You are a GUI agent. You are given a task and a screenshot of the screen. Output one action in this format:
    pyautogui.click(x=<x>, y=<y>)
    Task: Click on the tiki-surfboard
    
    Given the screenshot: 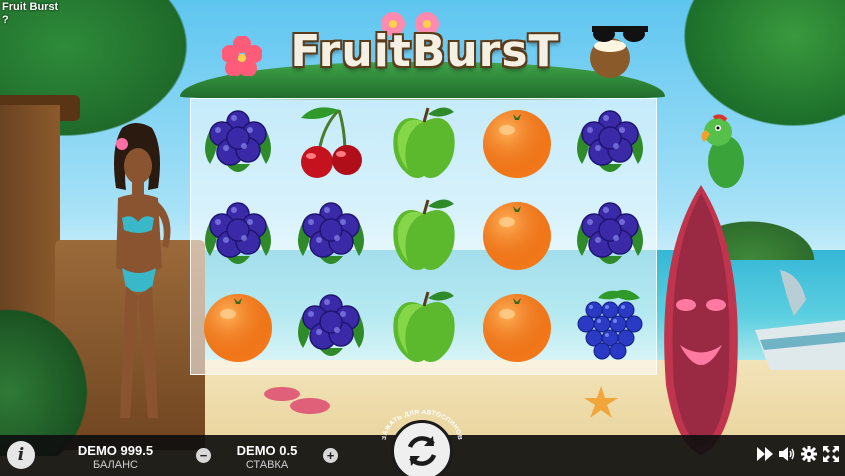 What is the action you would take?
    pyautogui.click(x=701, y=320)
    